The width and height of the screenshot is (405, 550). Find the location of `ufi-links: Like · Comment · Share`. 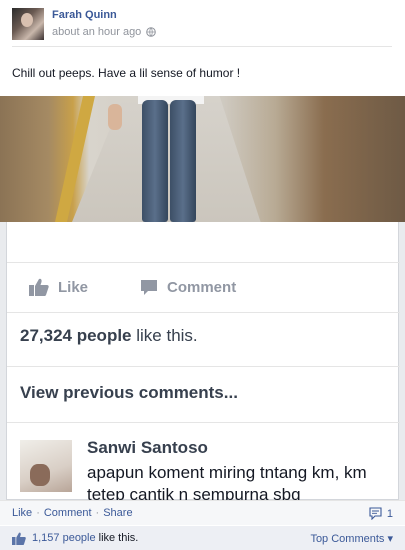

ufi-links: Like · Comment · Share is located at coordinates (72, 513).